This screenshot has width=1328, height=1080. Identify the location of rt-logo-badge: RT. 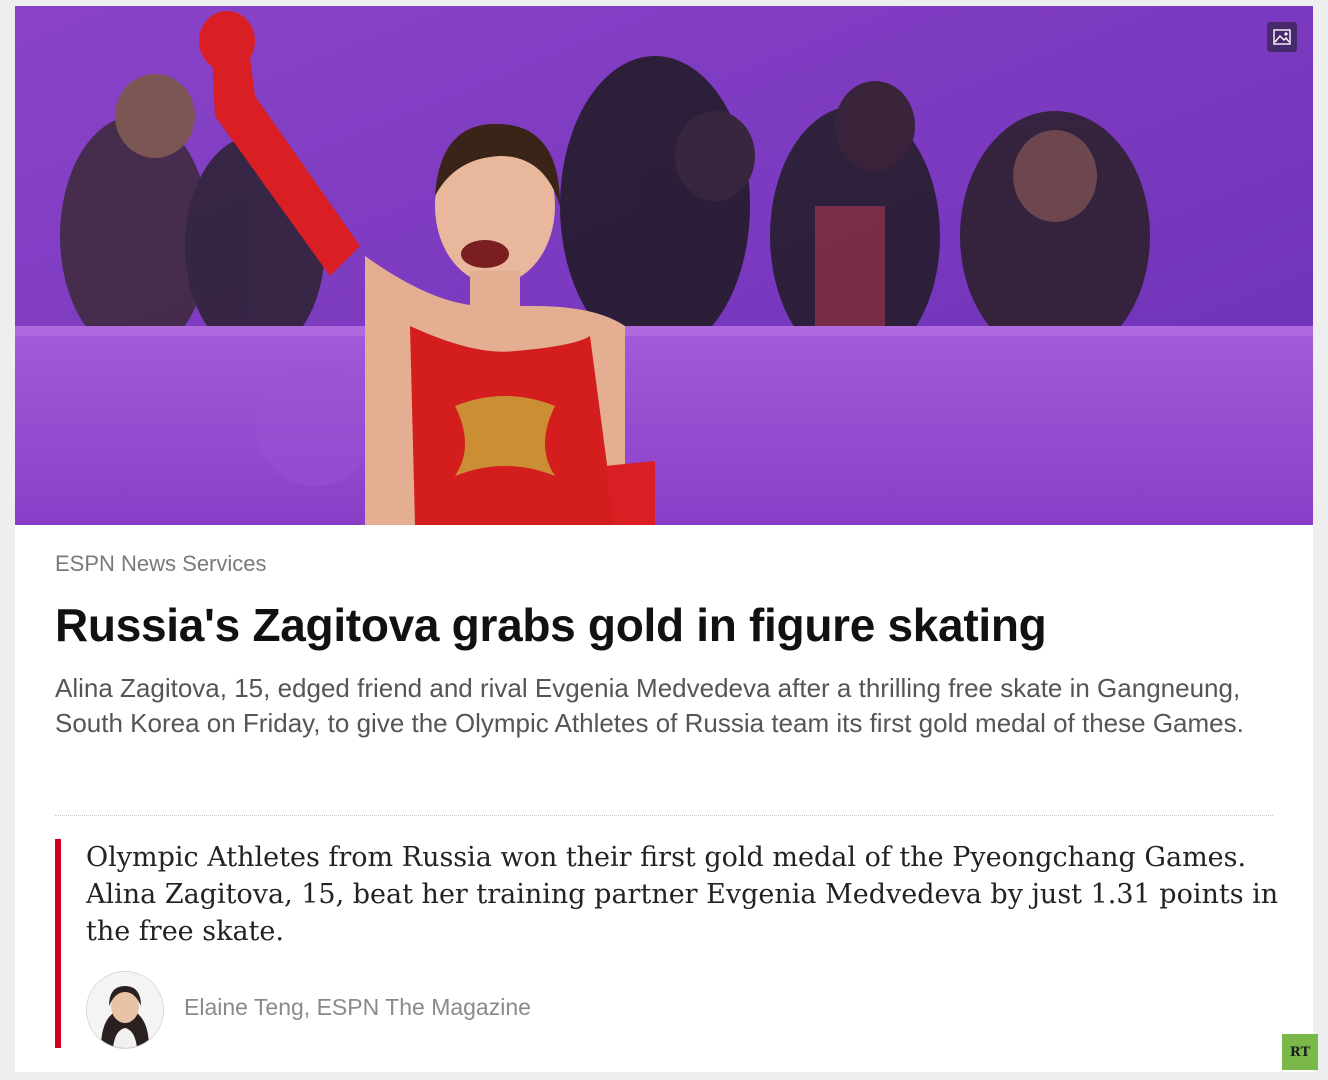
(1300, 1052).